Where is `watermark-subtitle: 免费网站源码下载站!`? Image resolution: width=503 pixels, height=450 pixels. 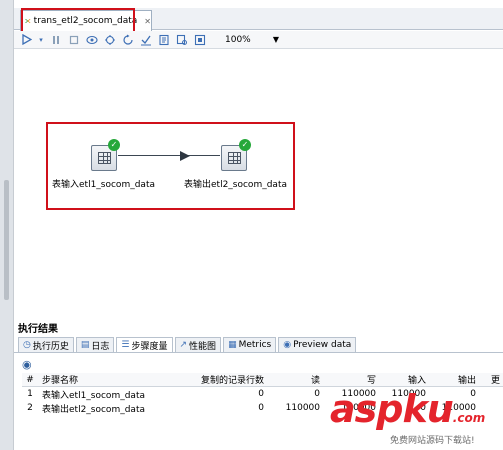 watermark-subtitle: 免费网站源码下载站! is located at coordinates (432, 441).